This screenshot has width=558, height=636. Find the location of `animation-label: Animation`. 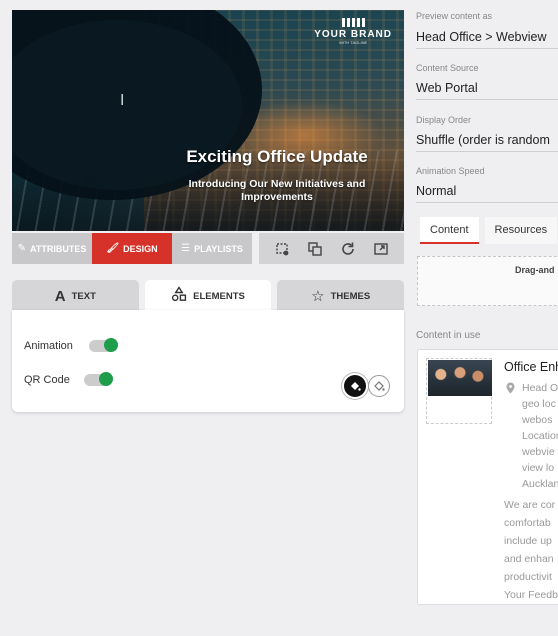

animation-label: Animation is located at coordinates (48, 346).